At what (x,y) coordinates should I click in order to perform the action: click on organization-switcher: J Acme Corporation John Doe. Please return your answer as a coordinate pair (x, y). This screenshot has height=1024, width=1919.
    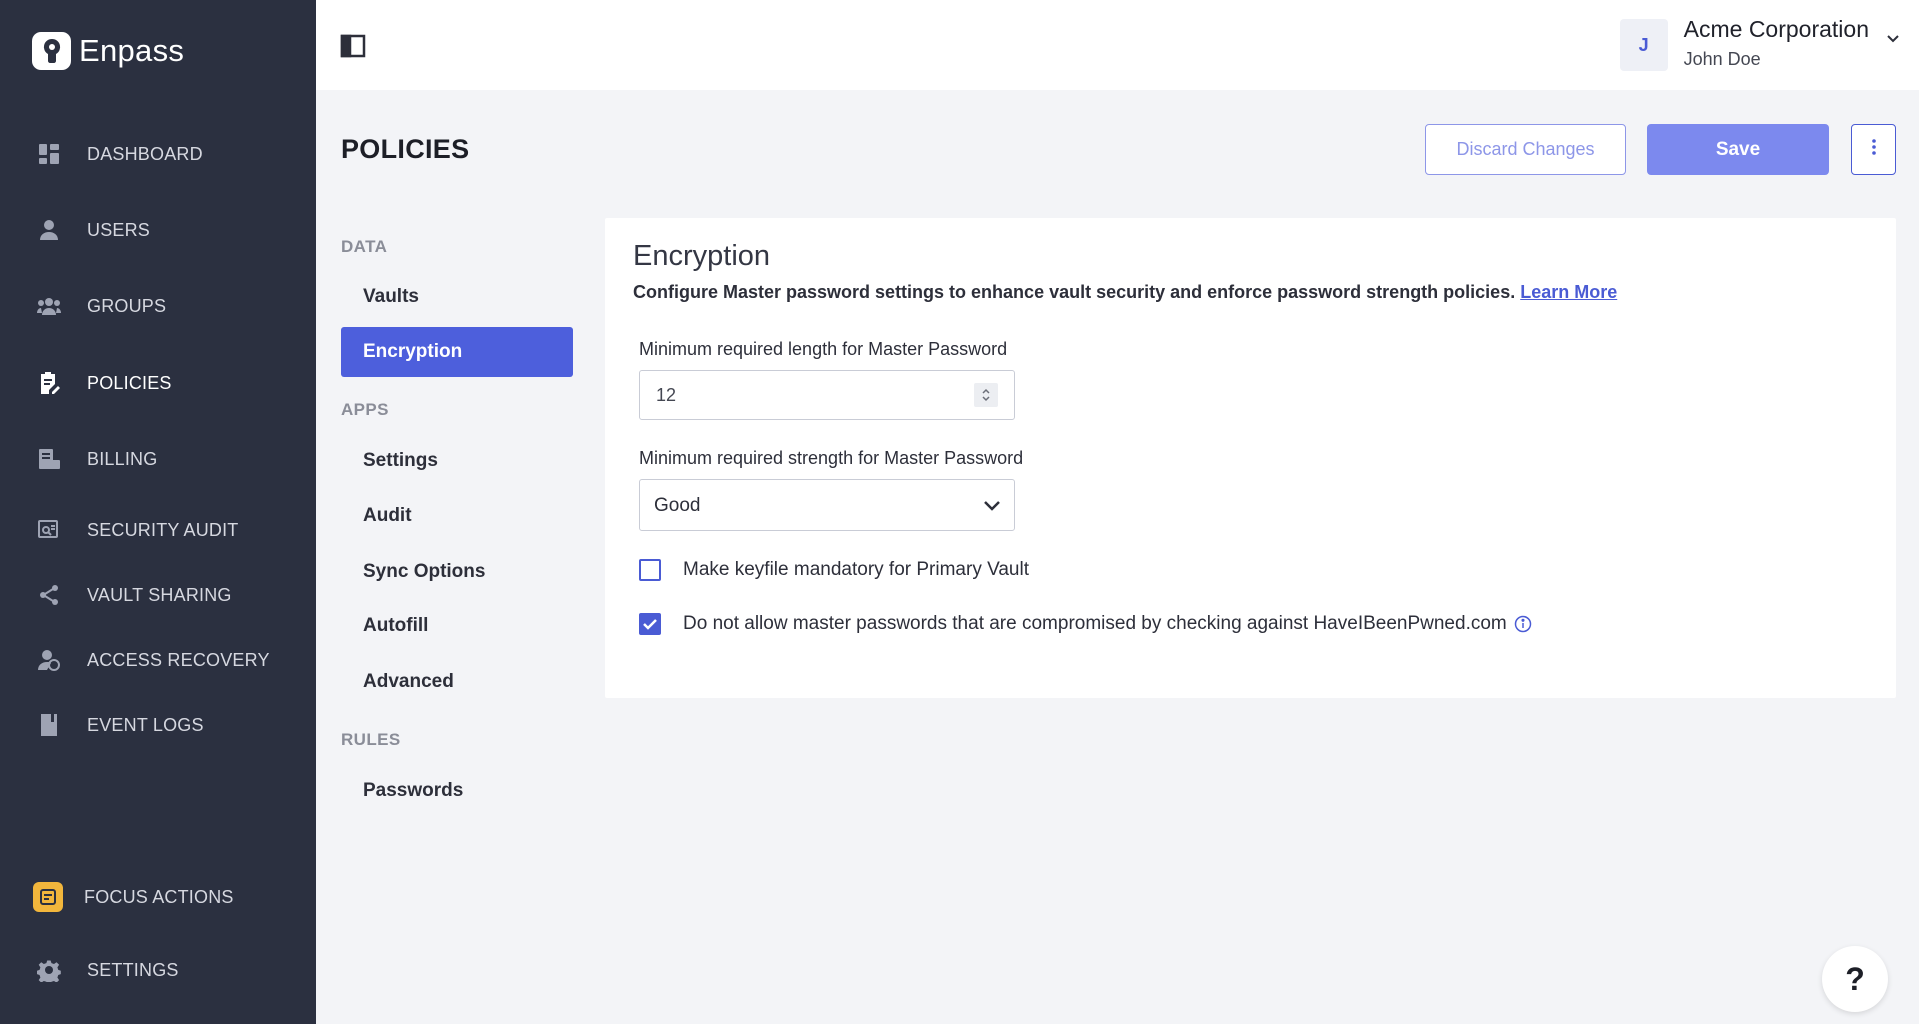
    Looking at the image, I should click on (1759, 42).